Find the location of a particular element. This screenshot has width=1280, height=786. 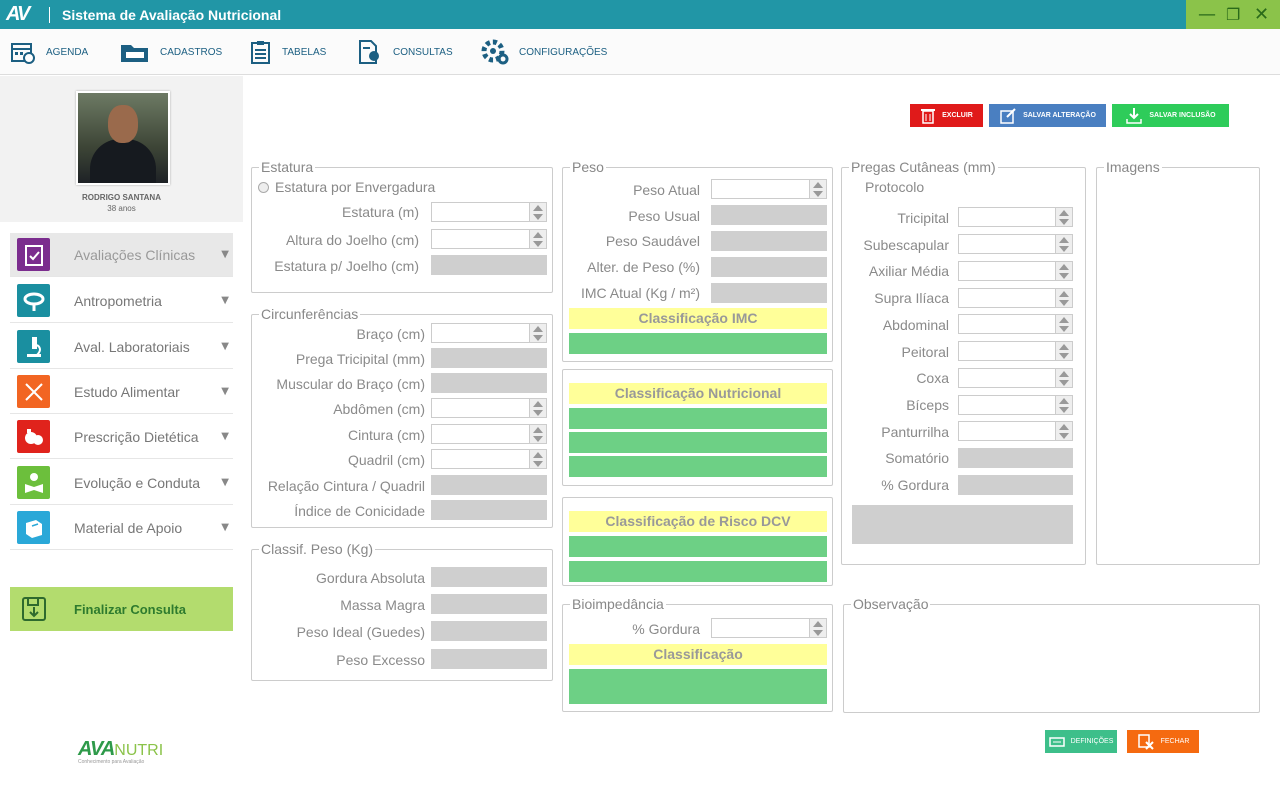

bio-gordura-label: % Gordura is located at coordinates (666, 629).